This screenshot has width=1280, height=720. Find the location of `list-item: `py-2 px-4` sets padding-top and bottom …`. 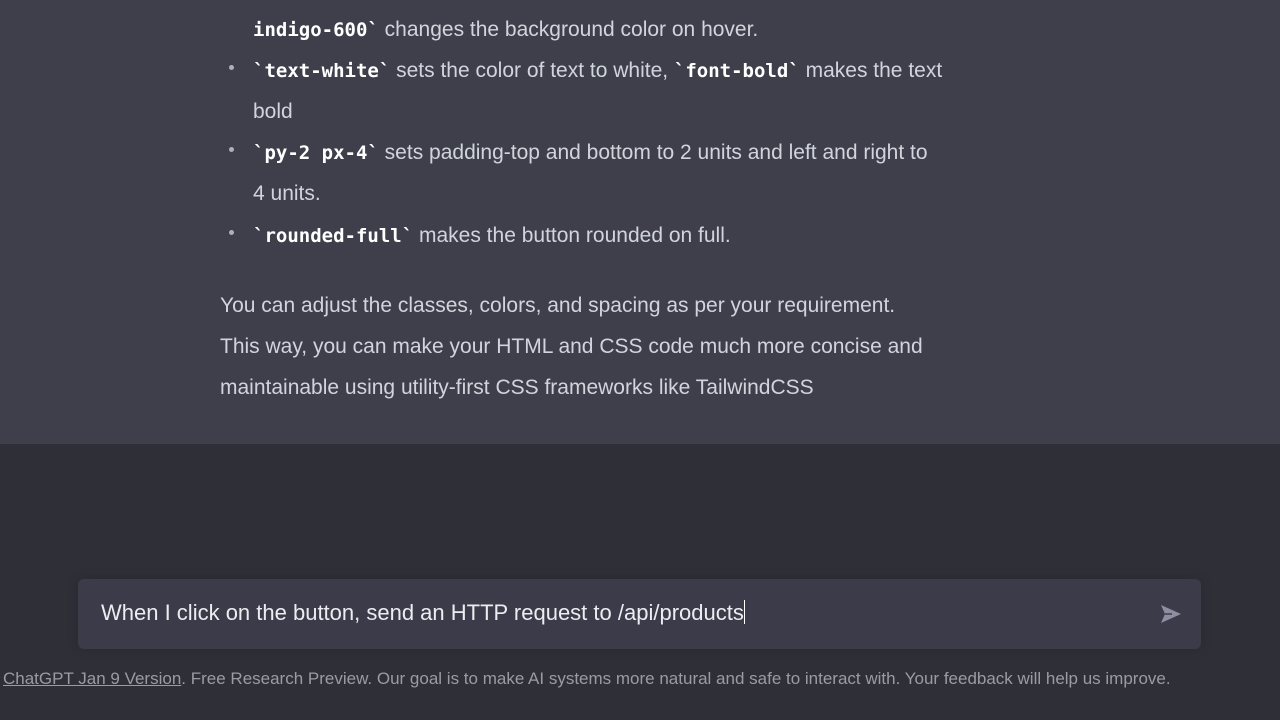

list-item: `py-2 px-4` sets padding-top and bottom … is located at coordinates (590, 153).